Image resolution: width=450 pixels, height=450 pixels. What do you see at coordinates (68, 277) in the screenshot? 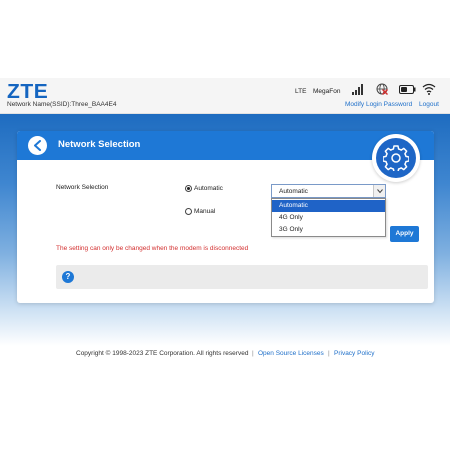
I see `help-icon: ?` at bounding box center [68, 277].